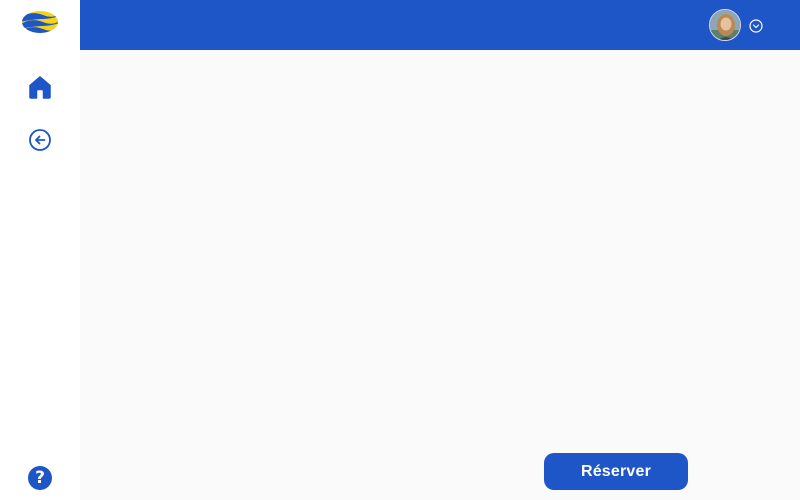  I want to click on arrow-left-circle-icon, so click(40, 142).